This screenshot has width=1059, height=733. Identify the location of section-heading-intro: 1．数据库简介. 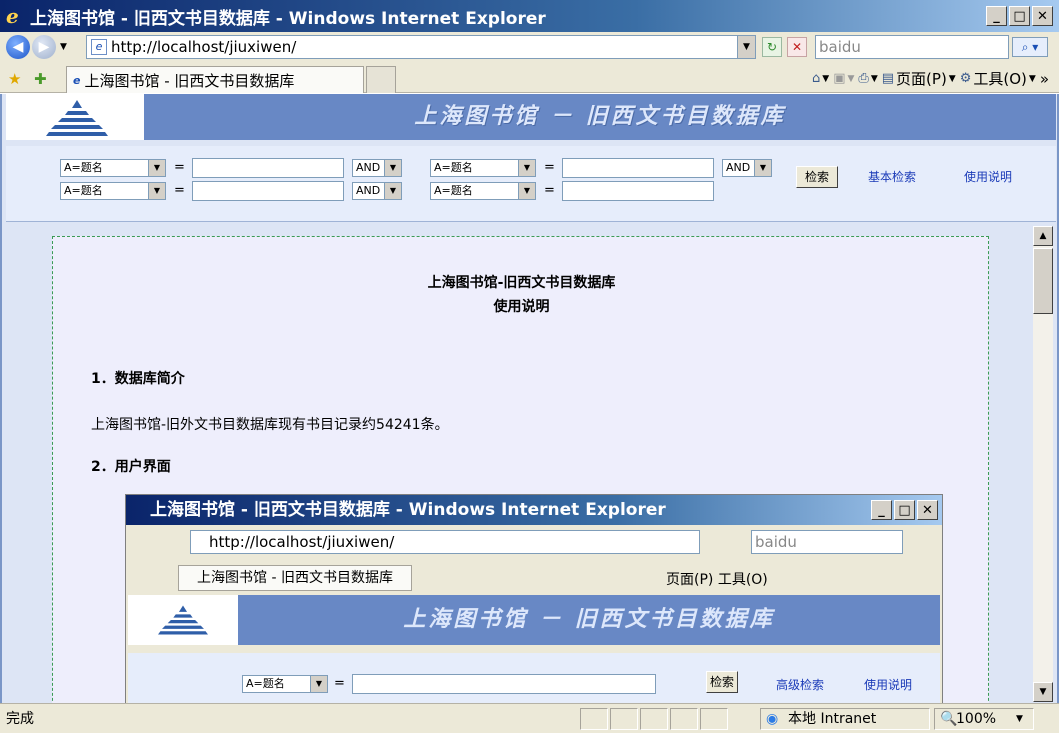
(138, 379).